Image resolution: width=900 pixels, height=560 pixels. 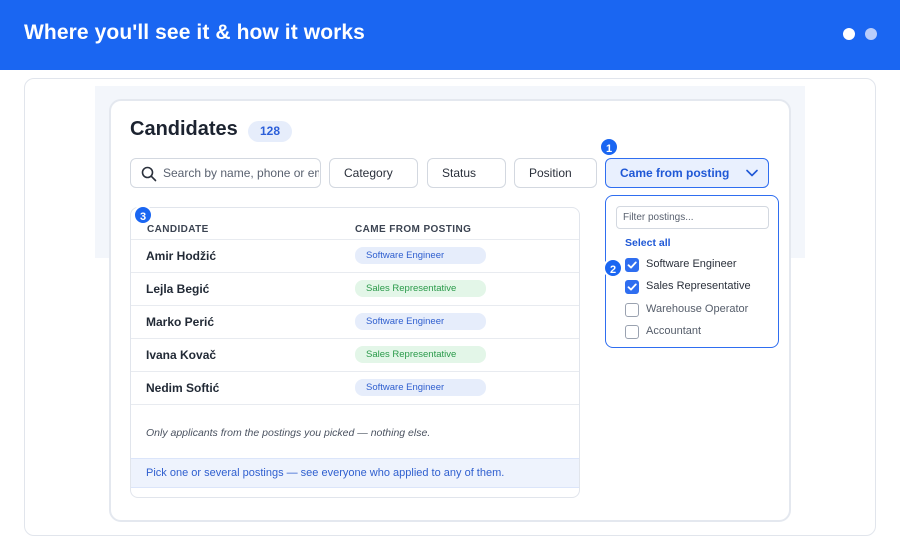 I want to click on option-label: Software Engineer, so click(x=691, y=264).